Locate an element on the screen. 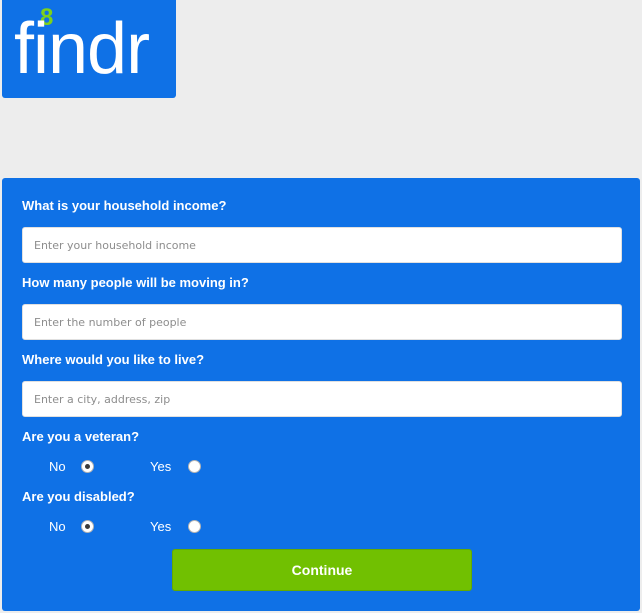 The image size is (642, 613). veteran-yes-label: Yes is located at coordinates (161, 466).